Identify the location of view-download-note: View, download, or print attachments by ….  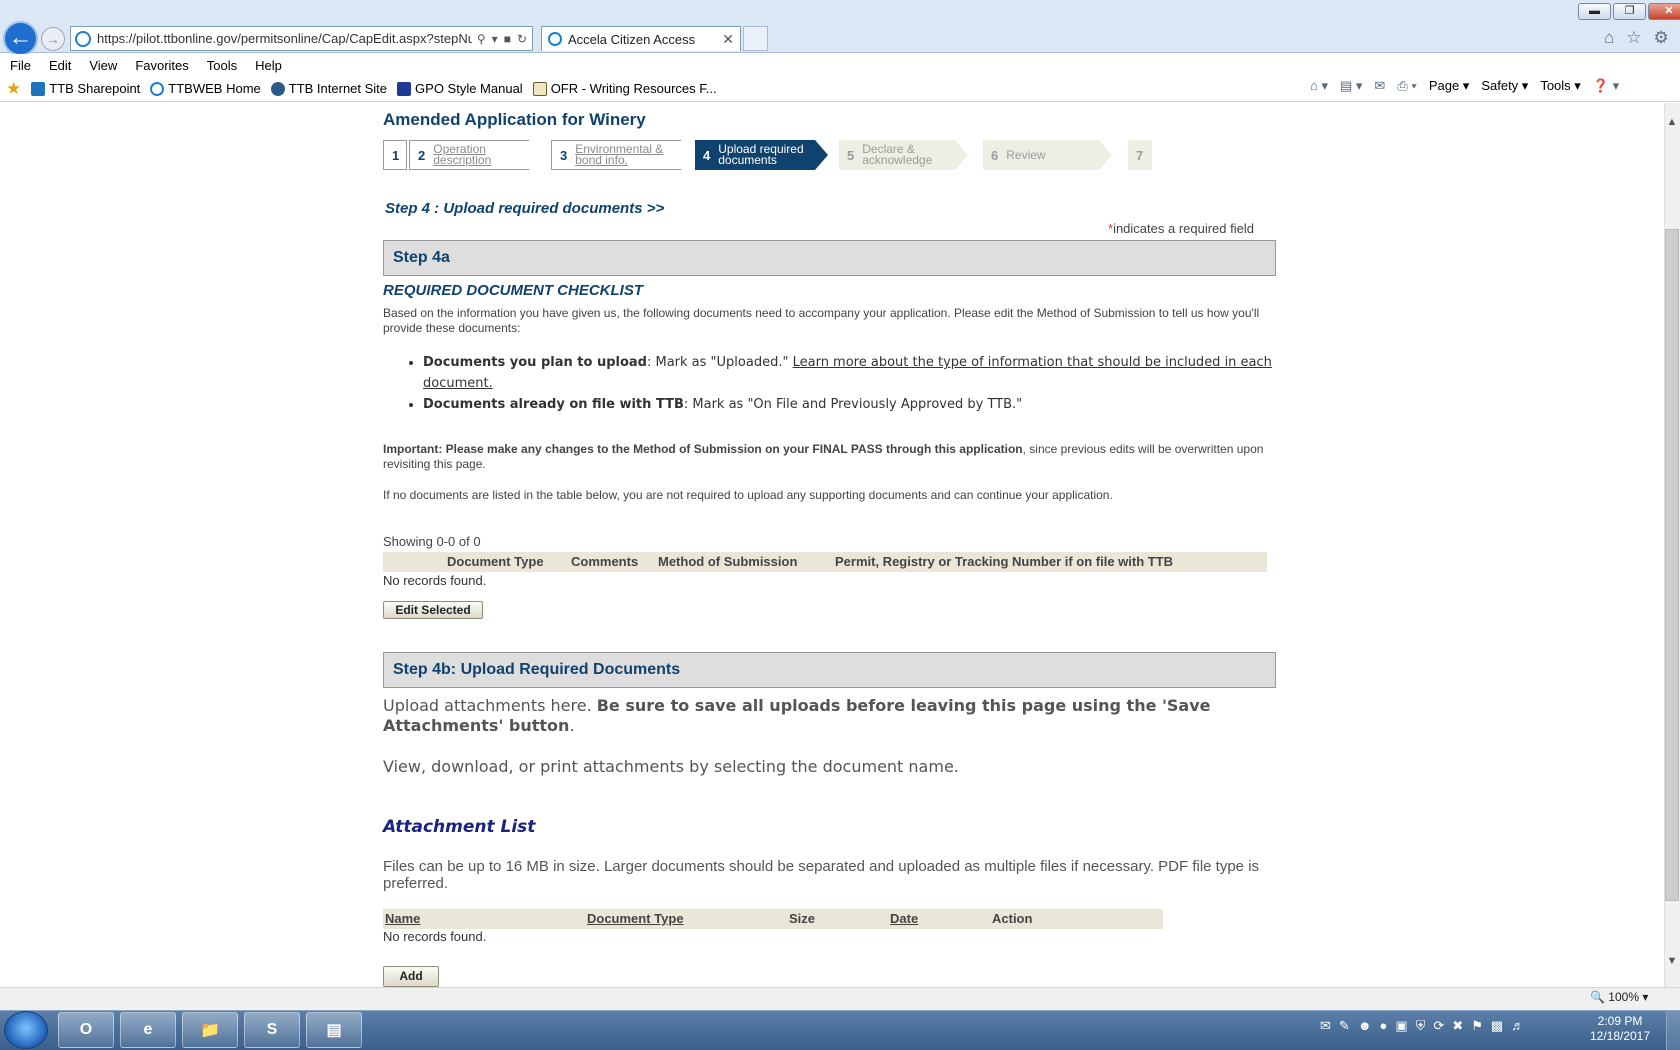
(671, 766).